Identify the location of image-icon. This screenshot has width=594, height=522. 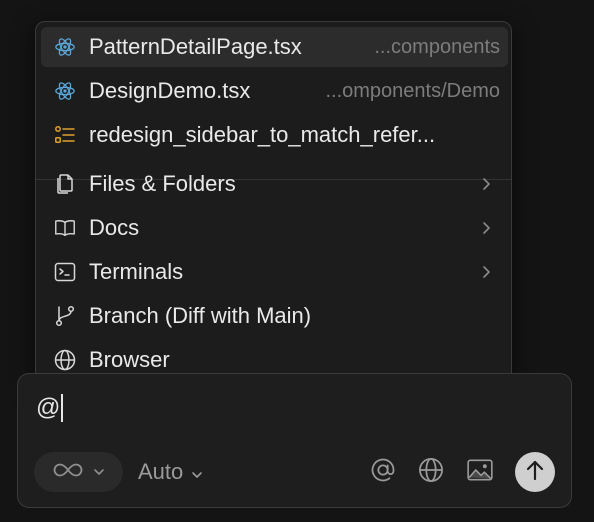
(480, 472).